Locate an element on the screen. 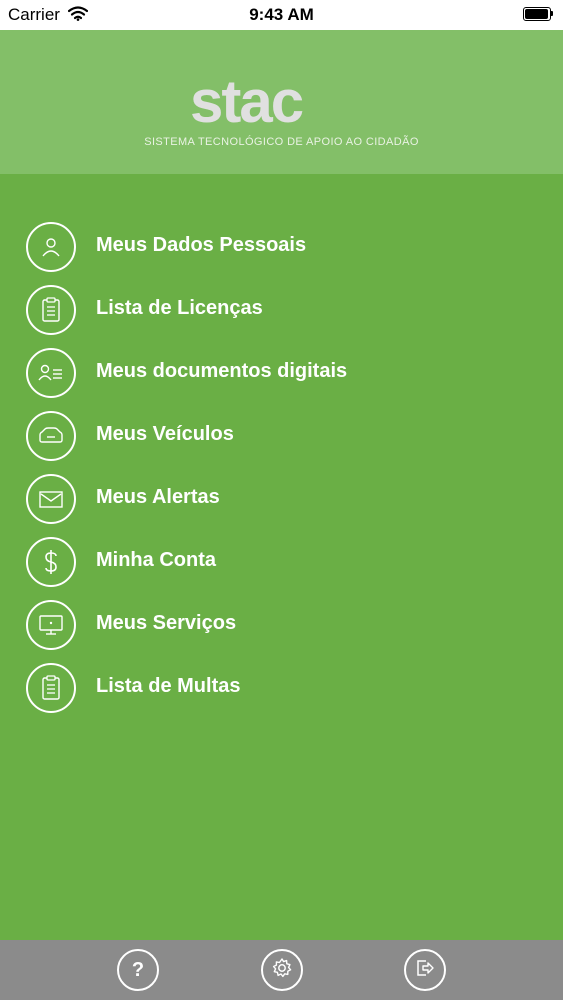 The image size is (563, 1000). menu-item-alertas: Meus Alertas is located at coordinates (281, 502).